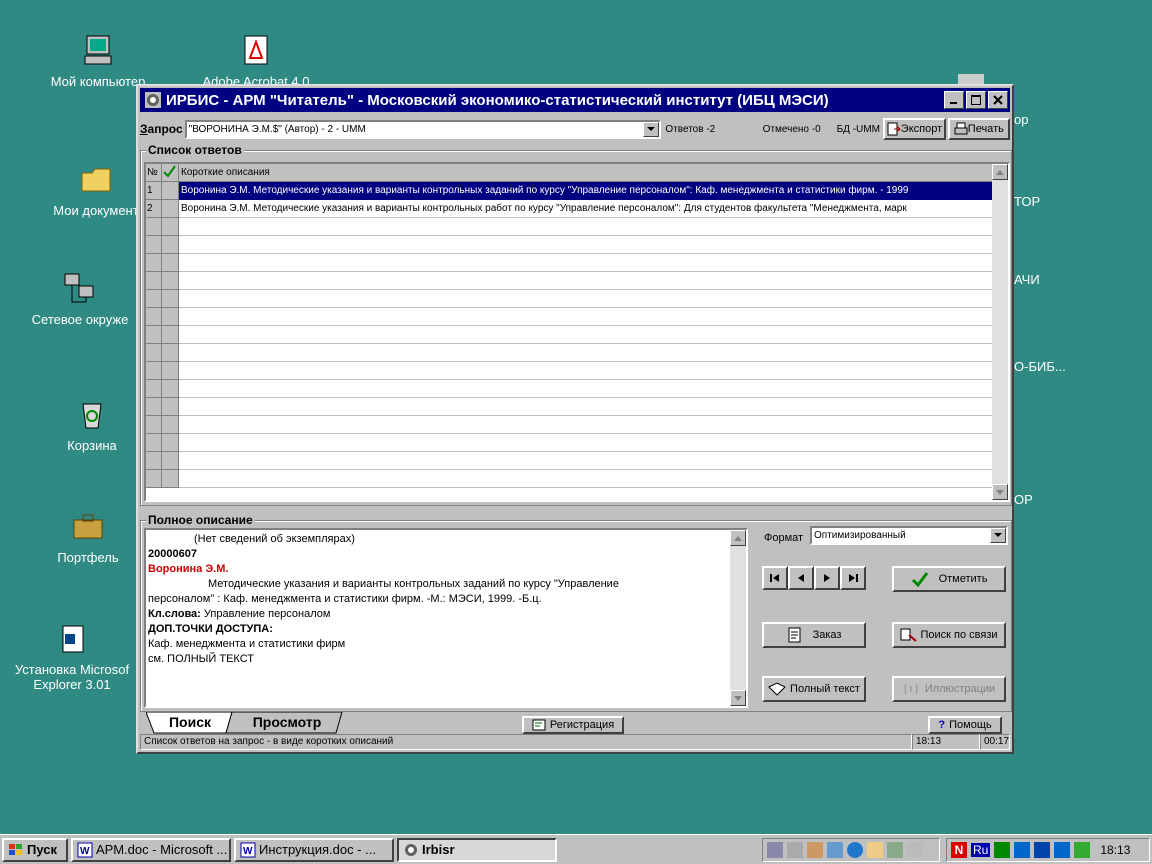 The image size is (1152, 864). Describe the element at coordinates (921, 129) in the screenshot. I see `export-label: Экспорт` at that location.